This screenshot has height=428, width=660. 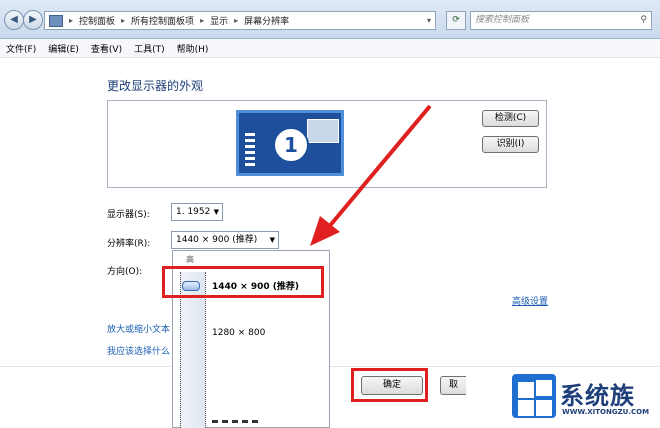 I want to click on menu-help: 帮助(H), so click(x=193, y=48).